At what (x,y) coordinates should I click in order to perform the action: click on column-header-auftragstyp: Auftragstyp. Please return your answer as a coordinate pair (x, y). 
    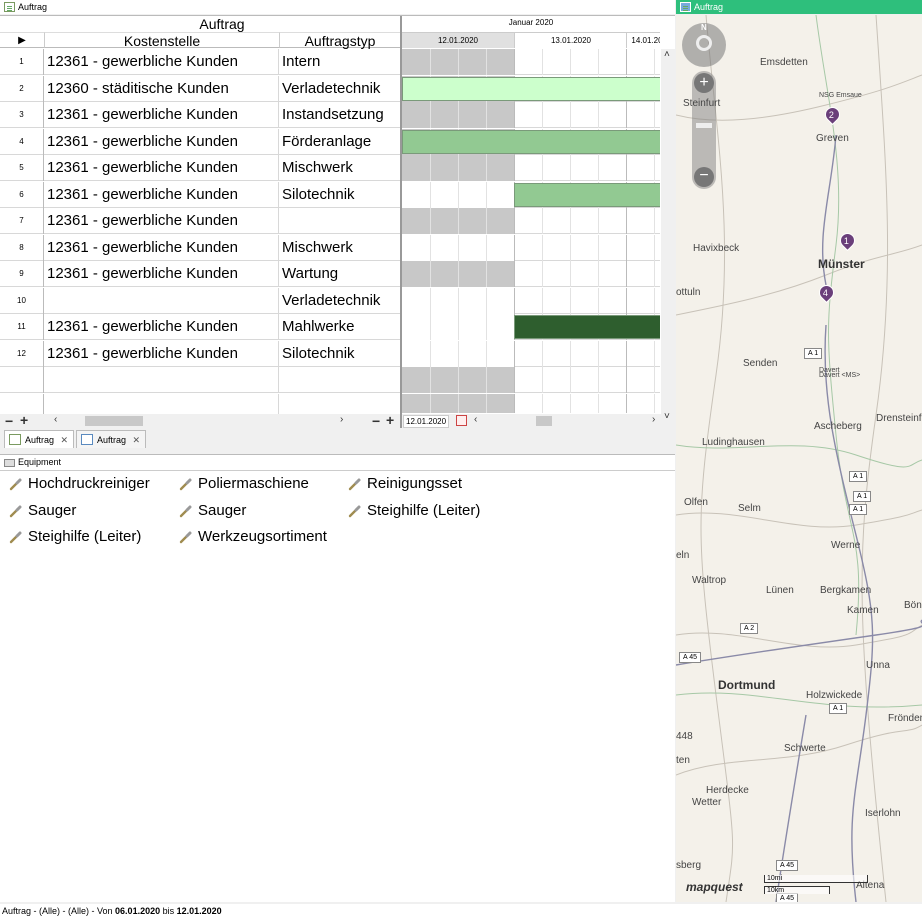
    Looking at the image, I should click on (339, 40).